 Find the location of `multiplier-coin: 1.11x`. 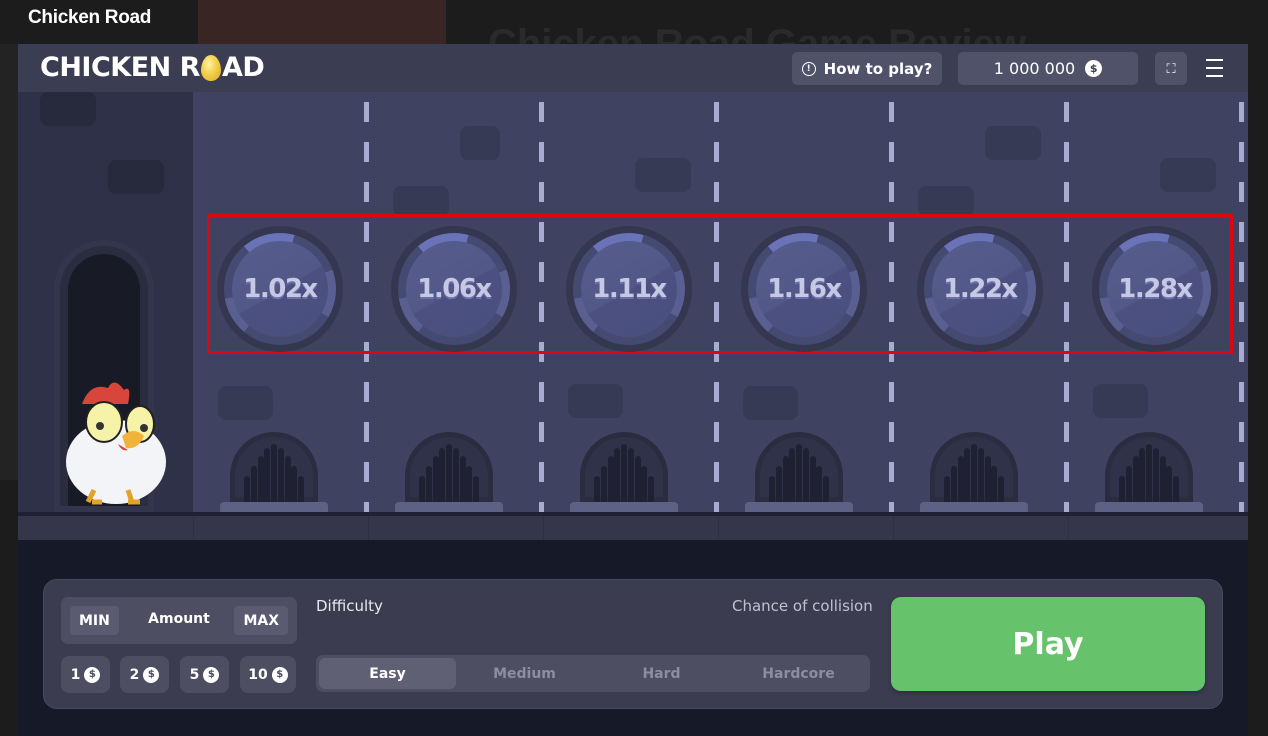

multiplier-coin: 1.11x is located at coordinates (629, 289).